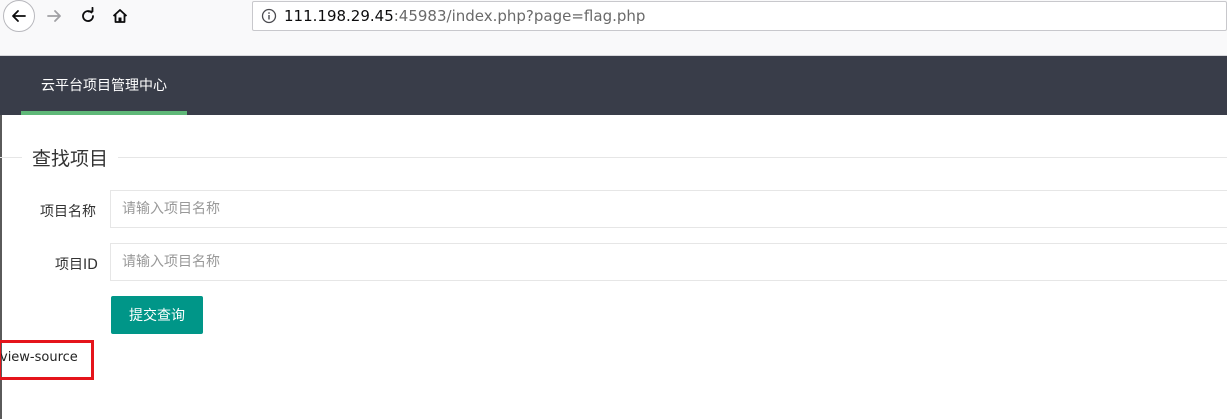  Describe the element at coordinates (519, 16) in the screenshot. I see `url-path: :45983/index.php?page=flag.php` at that location.